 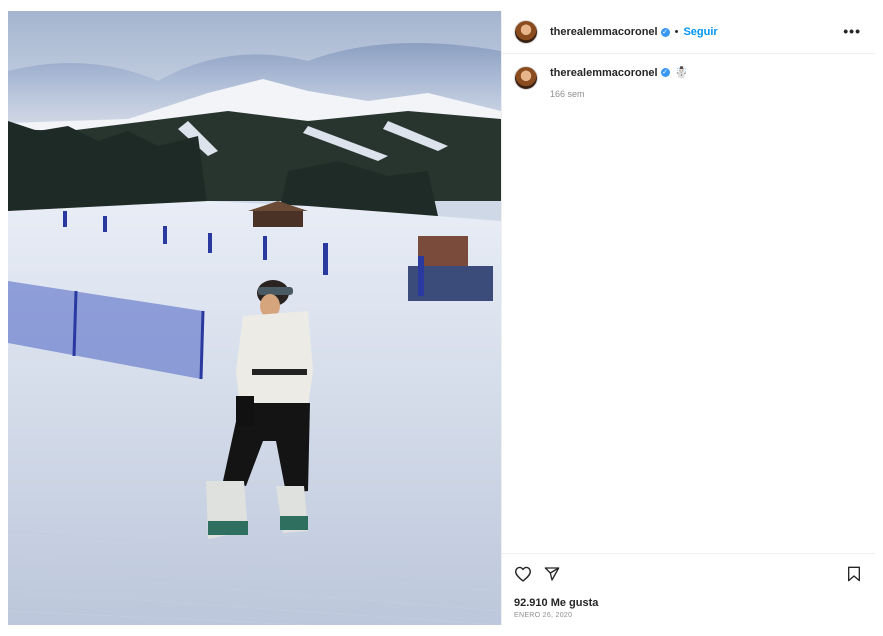 I want to click on avatar, so click(x=526, y=32).